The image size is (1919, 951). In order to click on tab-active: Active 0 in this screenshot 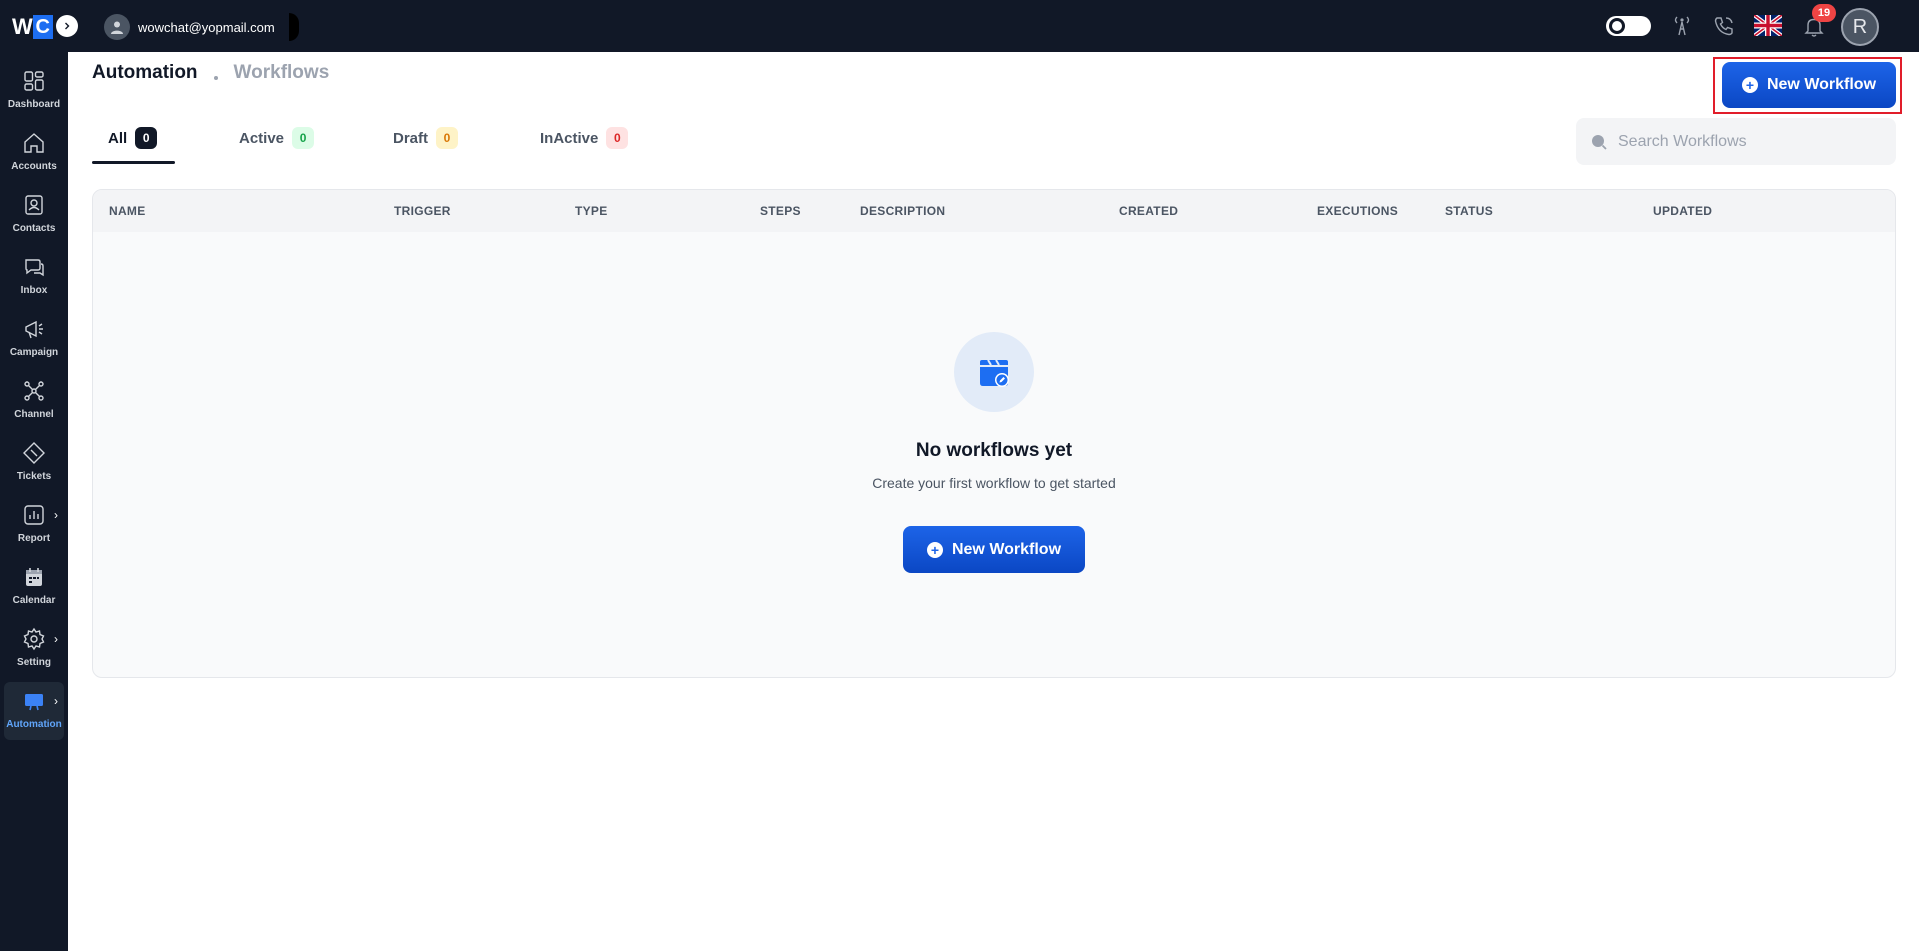, I will do `click(277, 143)`.